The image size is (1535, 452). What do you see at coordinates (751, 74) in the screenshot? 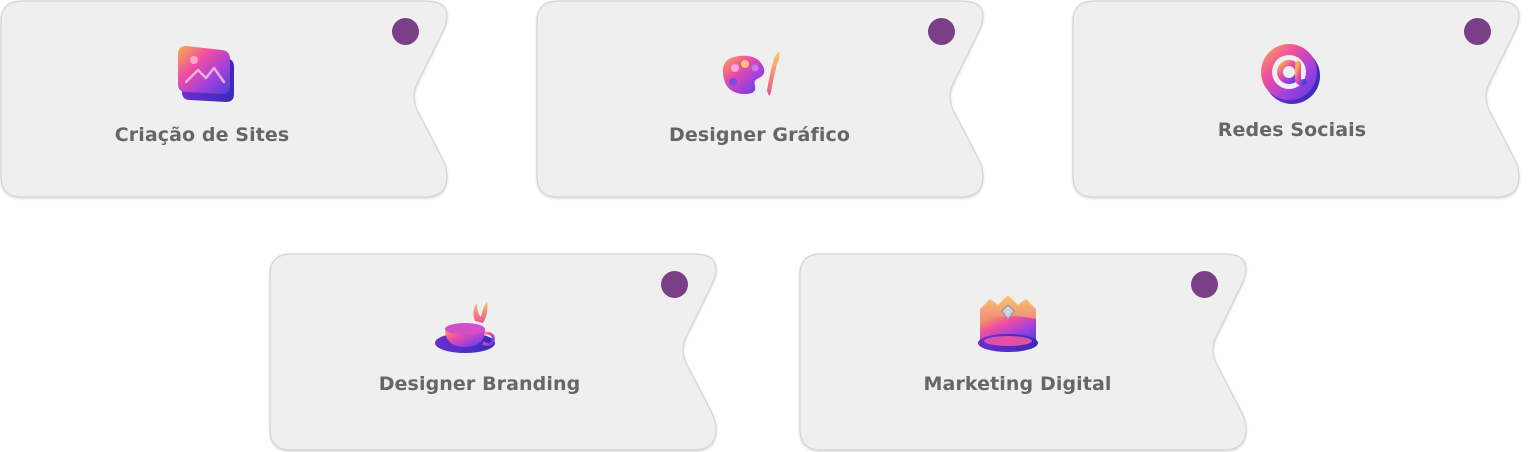
I see `paint-palette-icon` at bounding box center [751, 74].